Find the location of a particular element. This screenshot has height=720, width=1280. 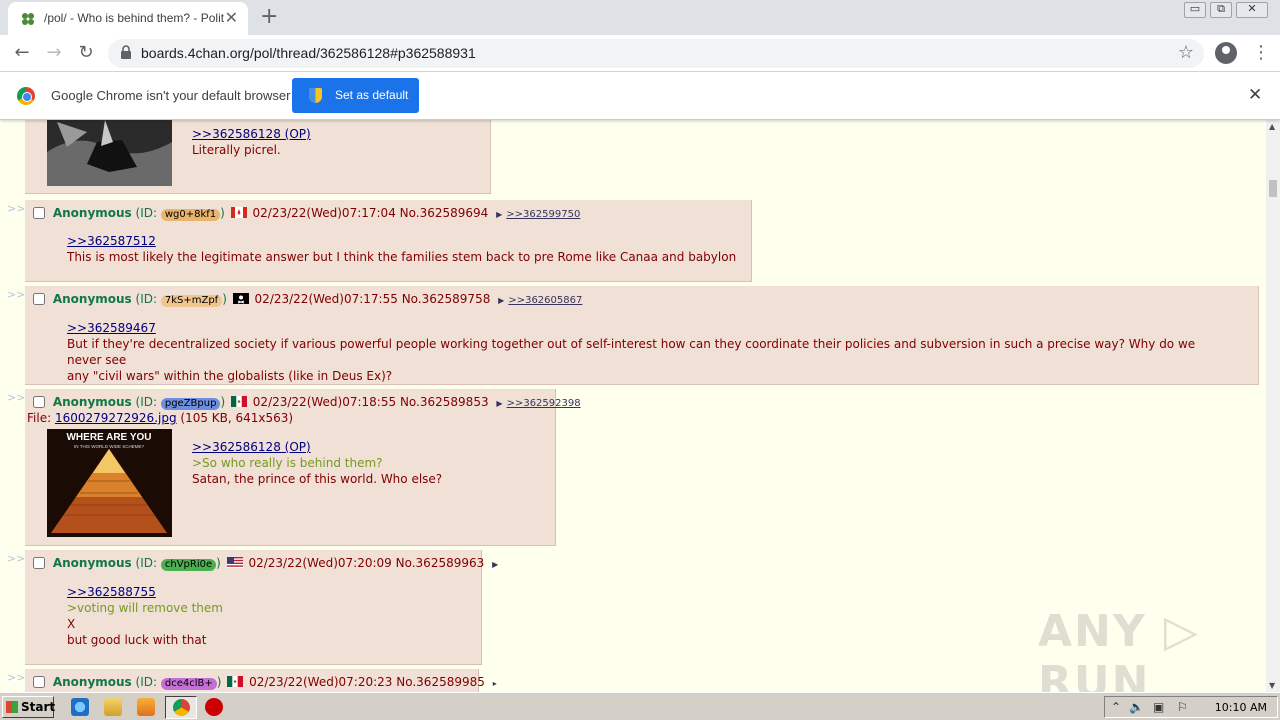

internet-explorer-icon is located at coordinates (80, 707).